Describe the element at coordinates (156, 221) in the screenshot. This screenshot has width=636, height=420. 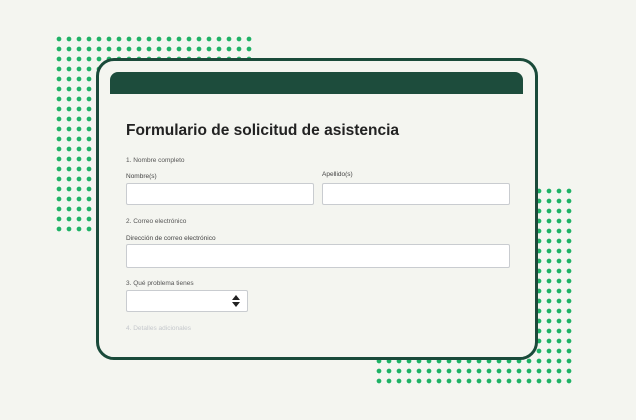
I see `question-email-label: 2. Correo electrónico` at that location.